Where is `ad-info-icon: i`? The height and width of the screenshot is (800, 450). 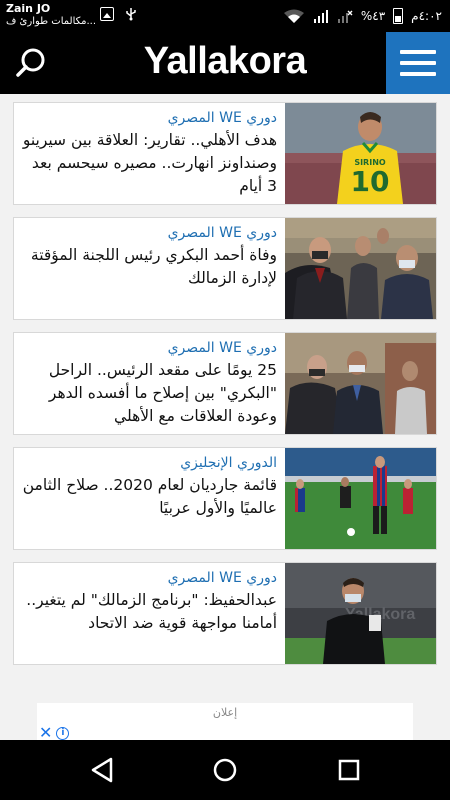 ad-info-icon: i is located at coordinates (63, 733).